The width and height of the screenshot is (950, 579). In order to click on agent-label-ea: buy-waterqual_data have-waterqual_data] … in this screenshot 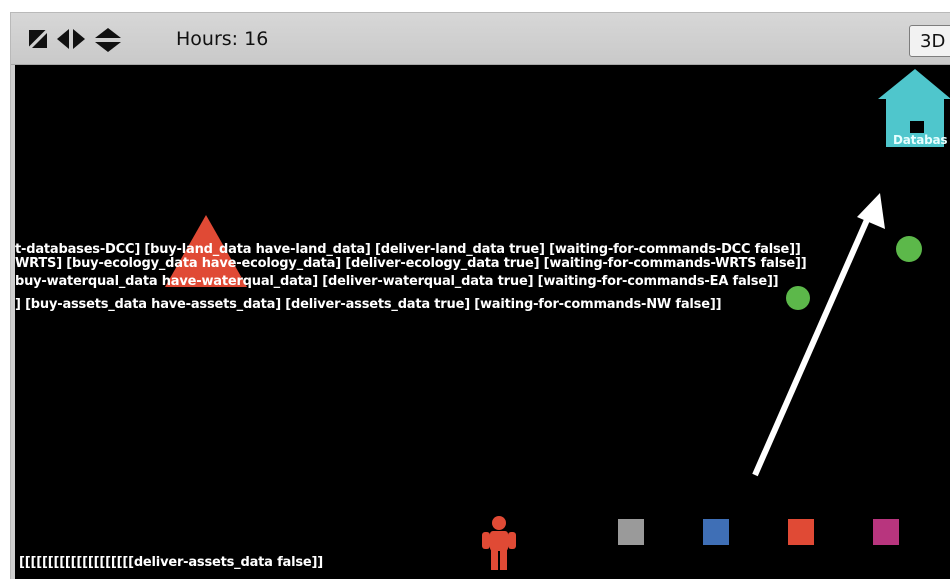, I will do `click(397, 281)`.